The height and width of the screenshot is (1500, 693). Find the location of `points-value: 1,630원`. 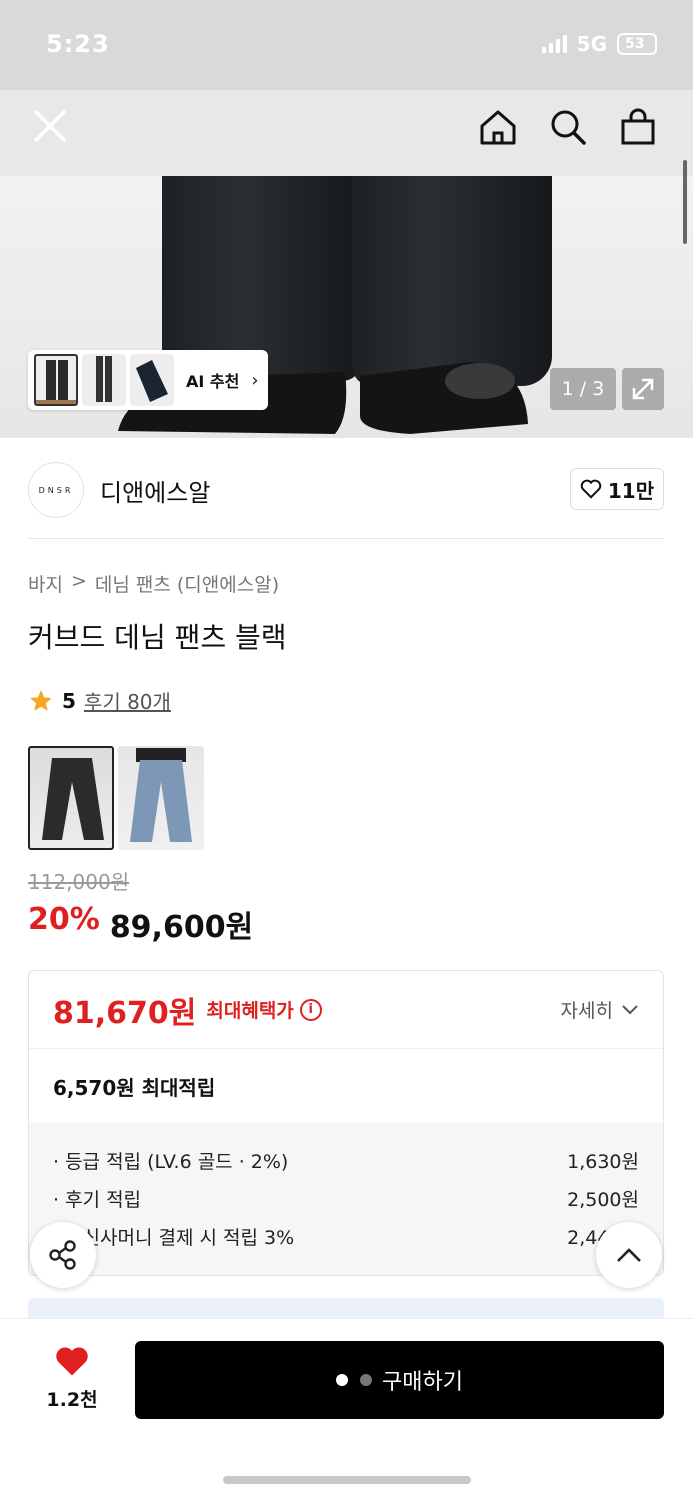

points-value: 1,630원 is located at coordinates (603, 1161).